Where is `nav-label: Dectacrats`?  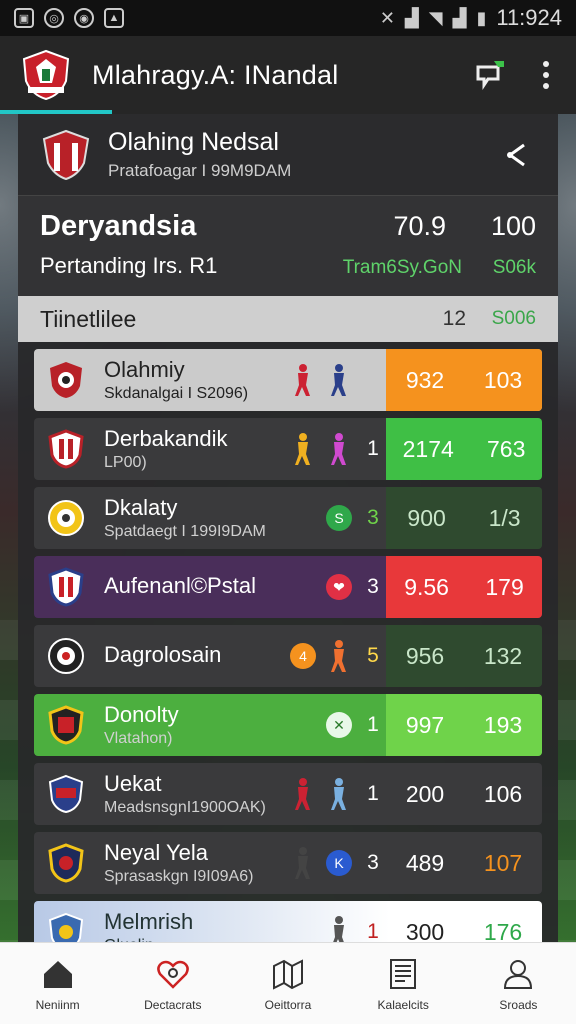 nav-label: Dectacrats is located at coordinates (173, 1004).